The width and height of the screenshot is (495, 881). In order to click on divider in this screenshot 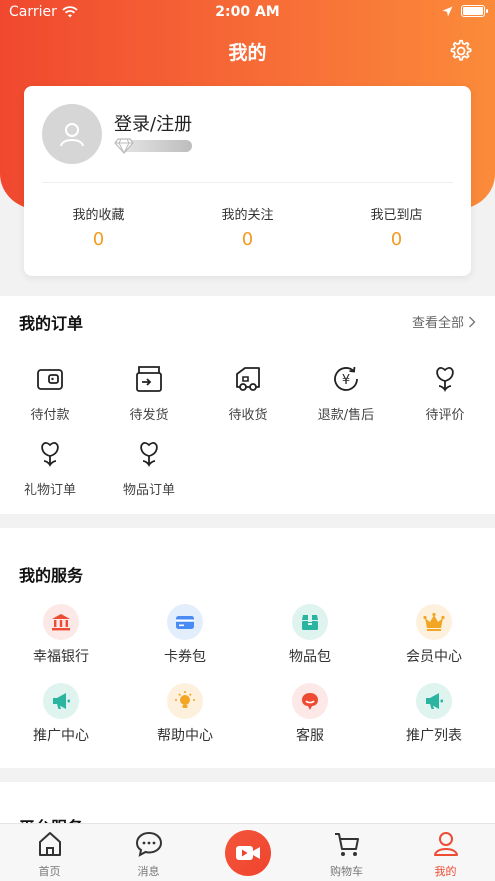, I will do `click(247, 182)`.